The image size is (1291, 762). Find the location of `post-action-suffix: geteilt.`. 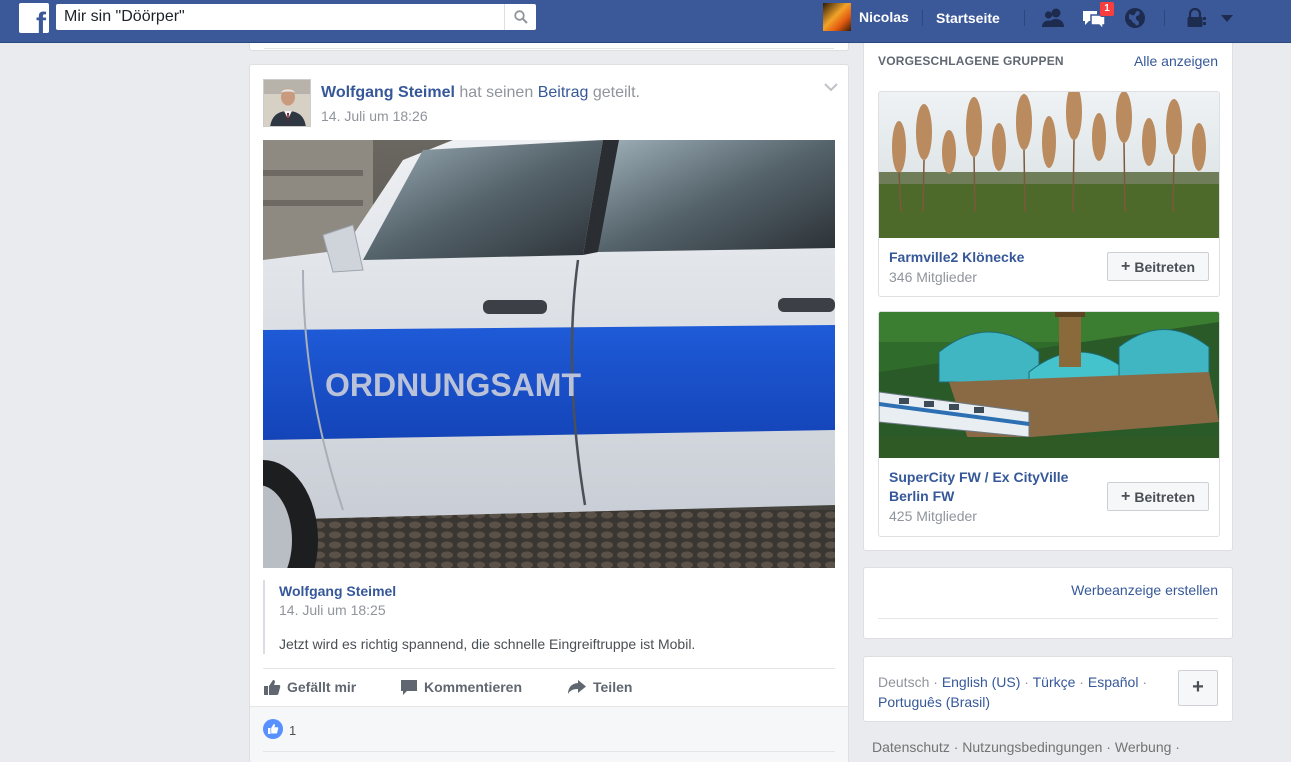

post-action-suffix: geteilt. is located at coordinates (616, 92).